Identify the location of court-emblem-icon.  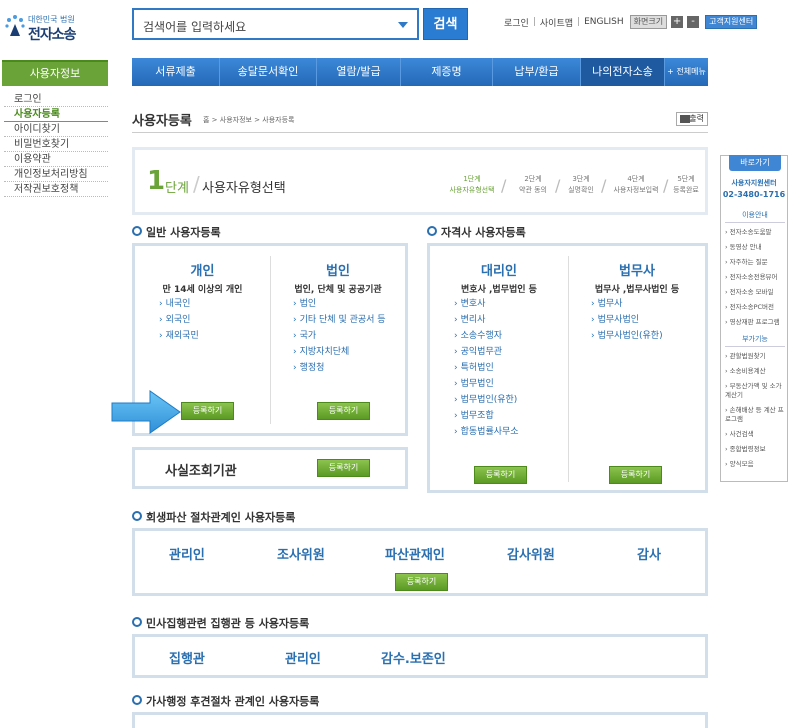
(15, 25).